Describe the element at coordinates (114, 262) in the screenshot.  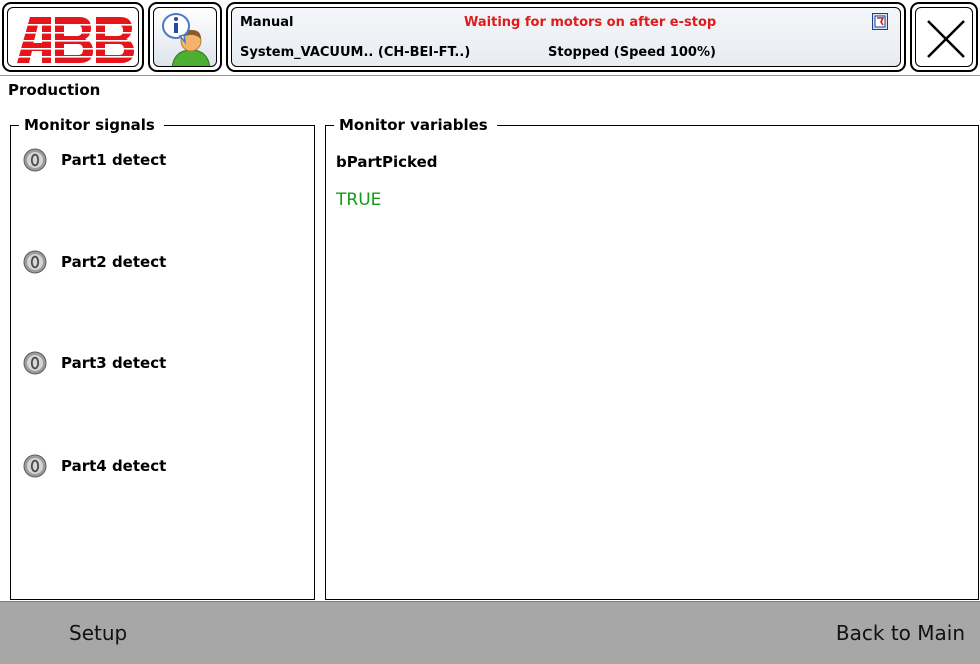
I see `signal-label: Part2 detect` at that location.